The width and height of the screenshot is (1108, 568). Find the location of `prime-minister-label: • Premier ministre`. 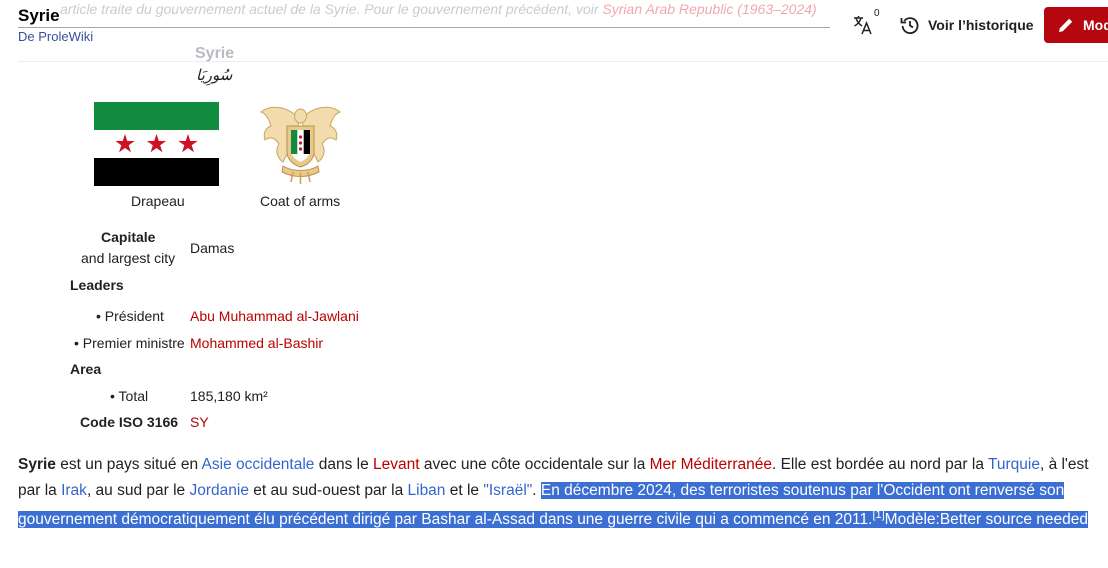

prime-minister-label: • Premier ministre is located at coordinates (129, 343).